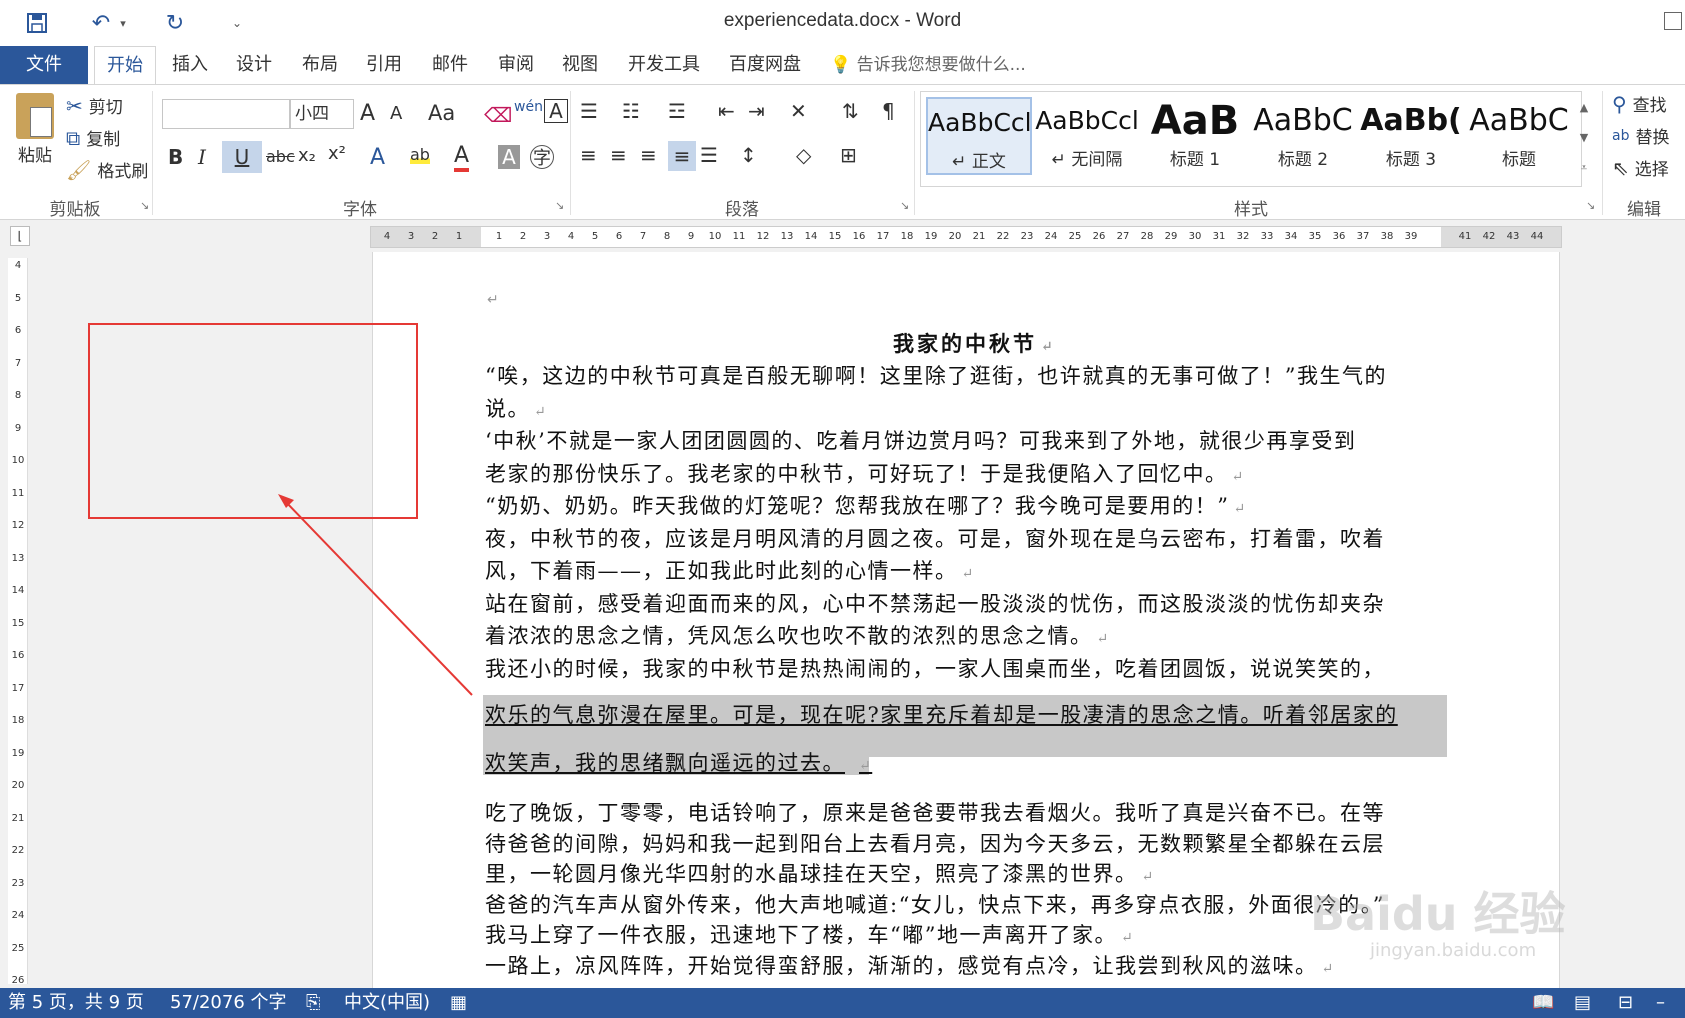 Image resolution: width=1685 pixels, height=1018 pixels. I want to click on font-color-icon: A, so click(462, 157).